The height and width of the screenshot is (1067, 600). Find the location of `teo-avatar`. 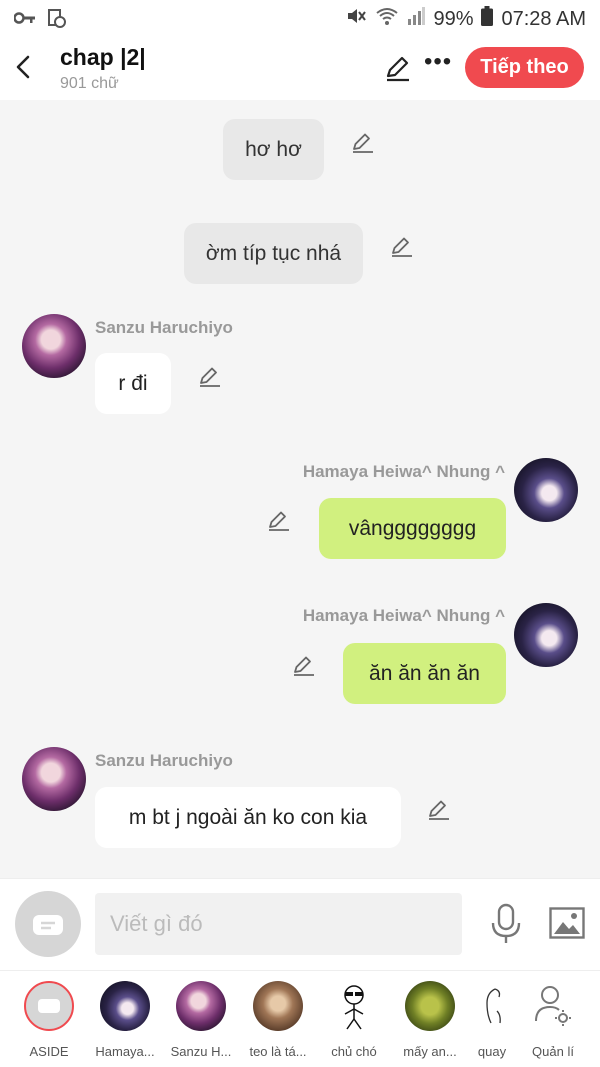

teo-avatar is located at coordinates (278, 1006).